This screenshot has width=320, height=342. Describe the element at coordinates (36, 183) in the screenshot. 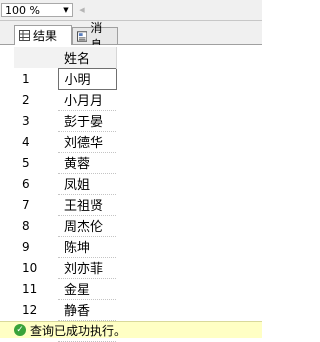

I see `row-number: 6` at that location.